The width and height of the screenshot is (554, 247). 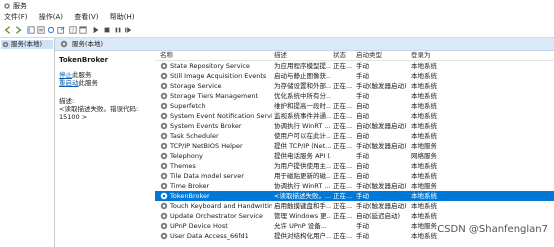 I want to click on menu-view: 查看(V), so click(x=86, y=17).